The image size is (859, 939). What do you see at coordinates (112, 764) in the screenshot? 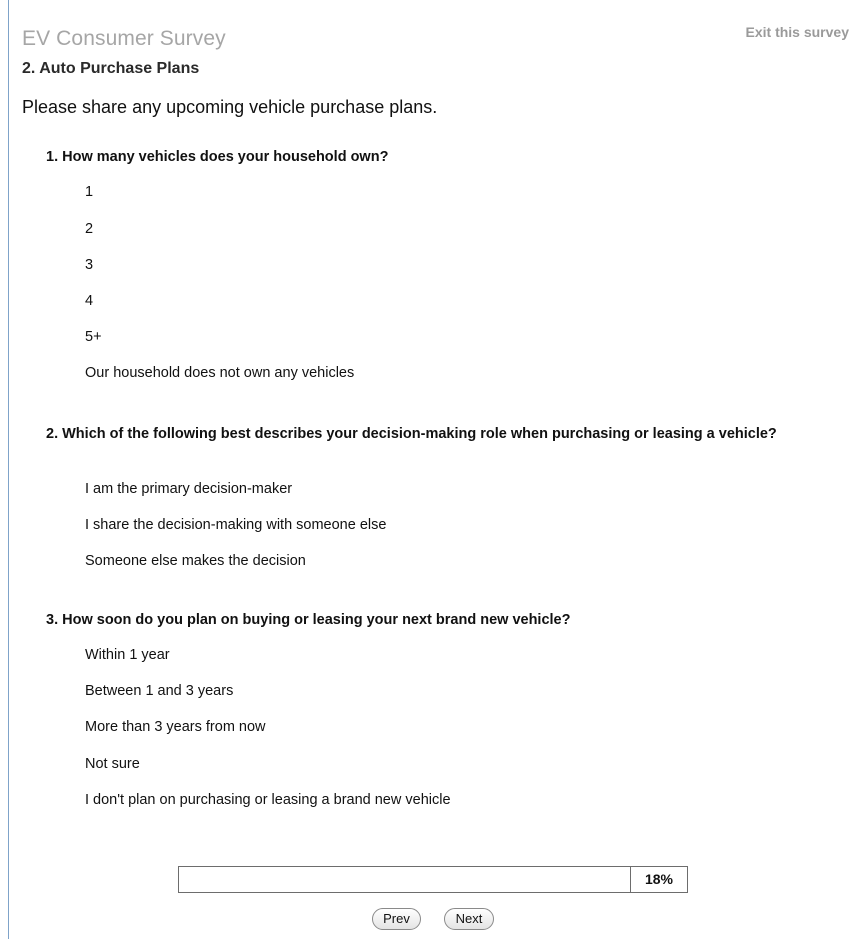
I see `question-3-option-4: Not sure` at bounding box center [112, 764].